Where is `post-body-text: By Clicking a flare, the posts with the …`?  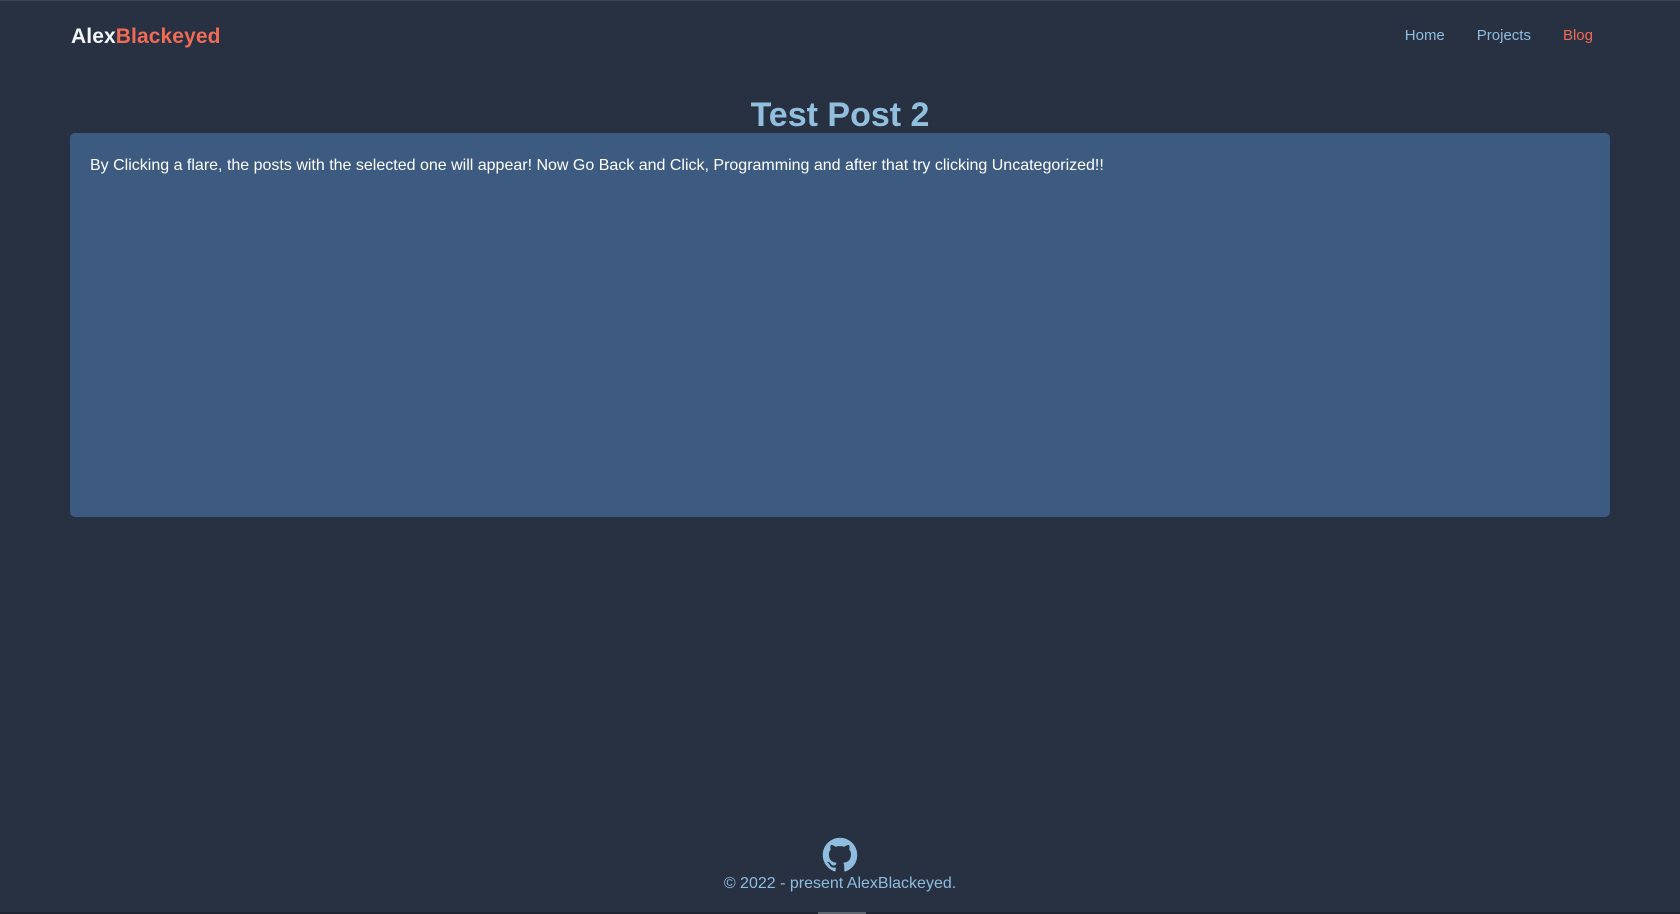
post-body-text: By Clicking a flare, the posts with the … is located at coordinates (597, 165).